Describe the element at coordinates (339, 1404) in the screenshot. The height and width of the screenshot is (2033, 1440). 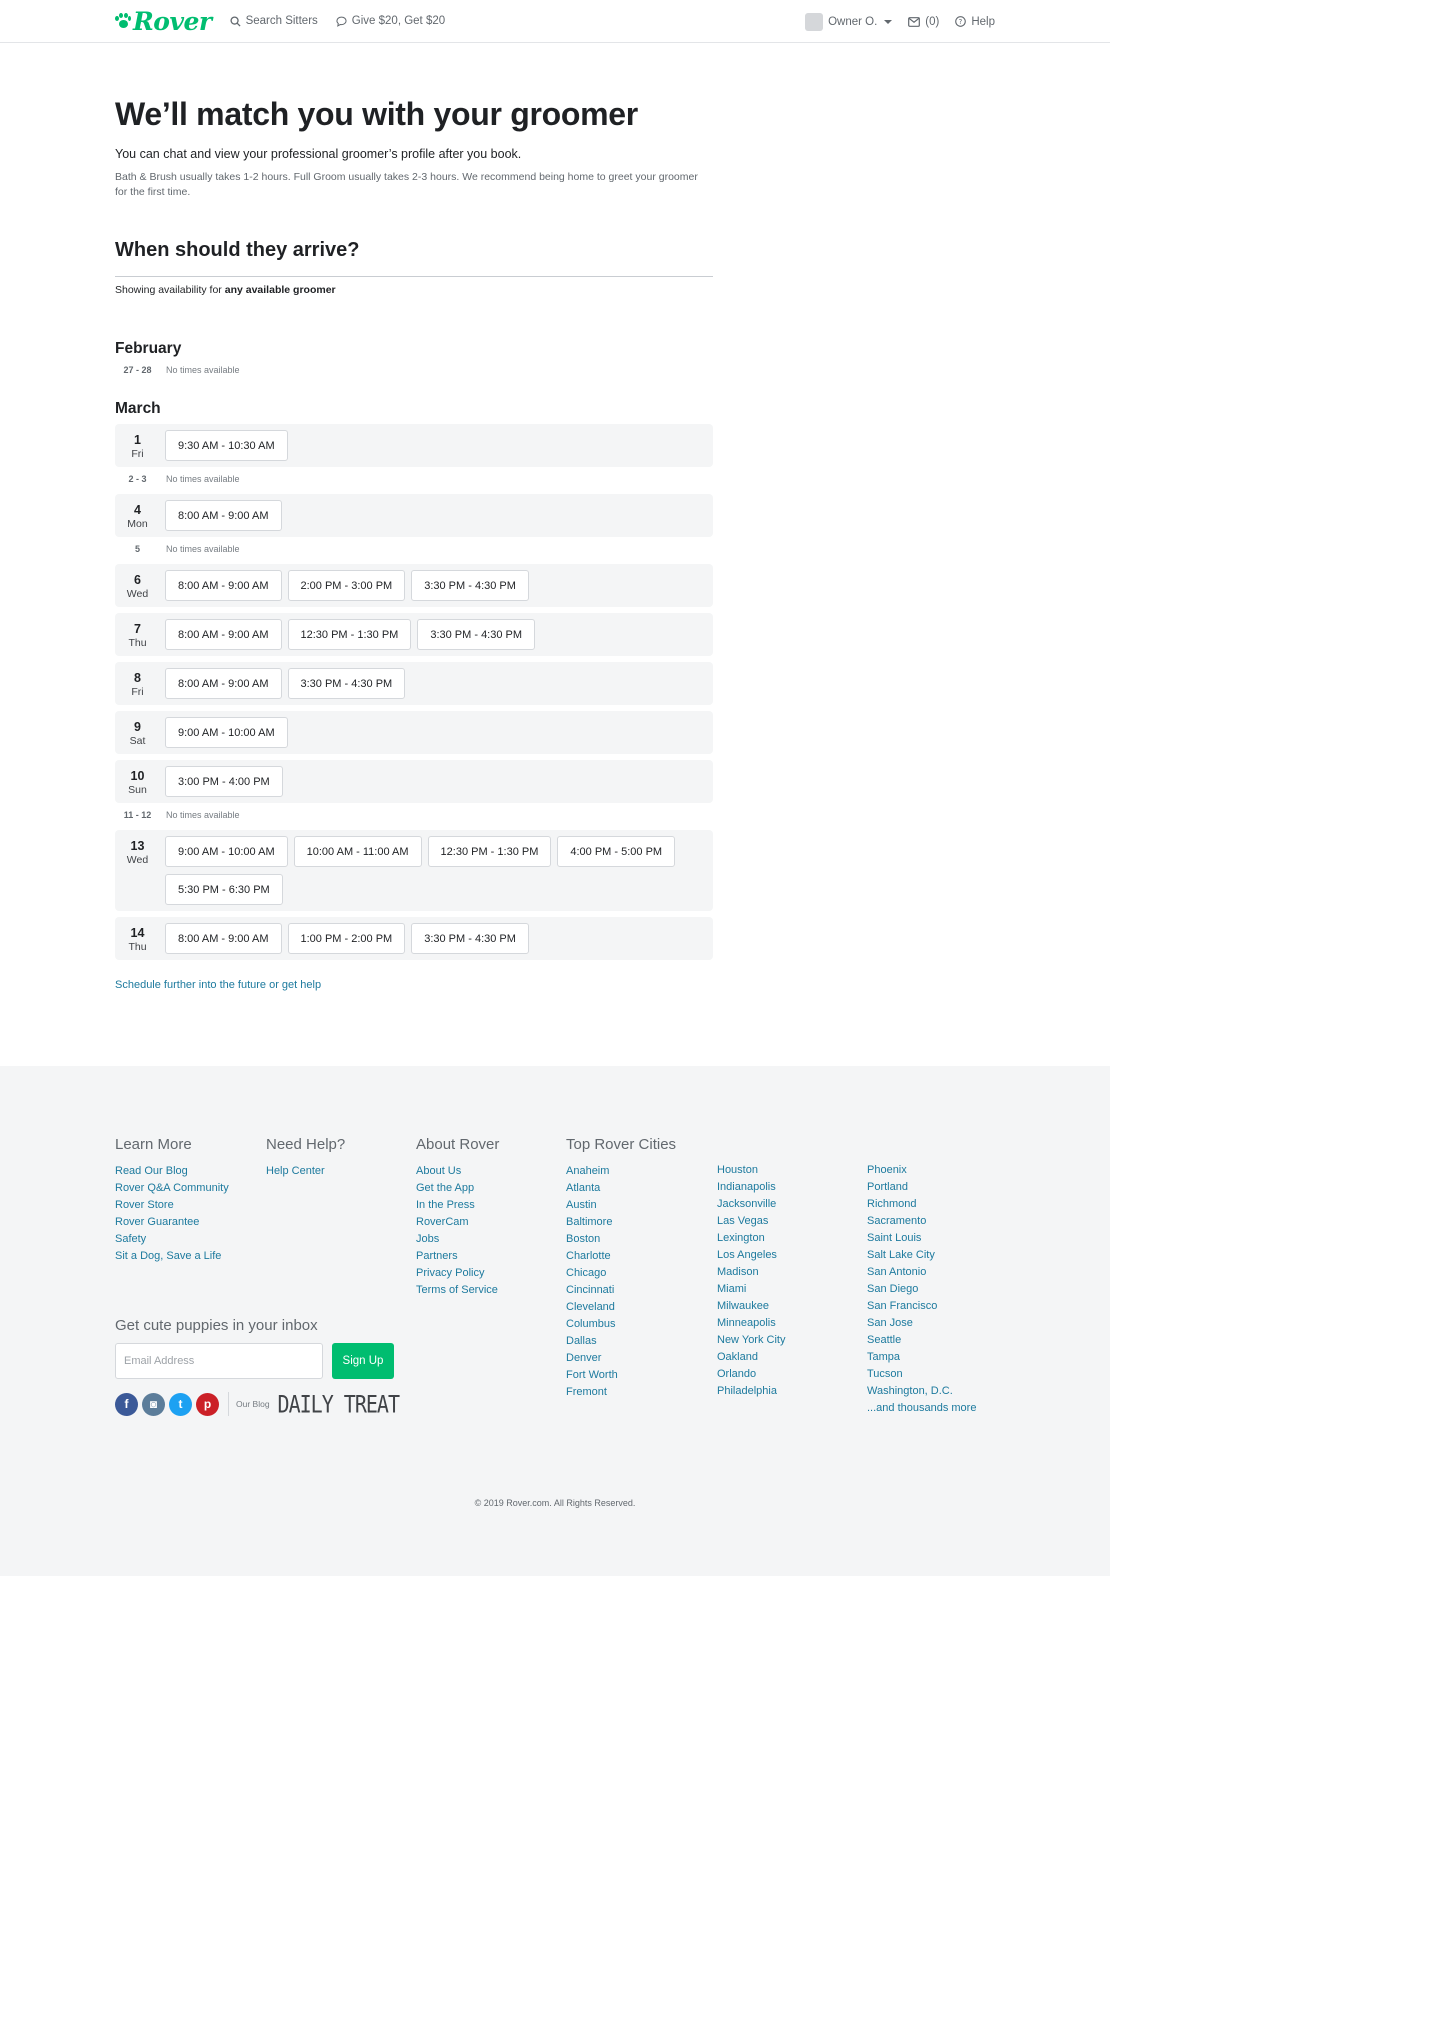
I see `daily-treat-logo: DAILY TREAT` at that location.